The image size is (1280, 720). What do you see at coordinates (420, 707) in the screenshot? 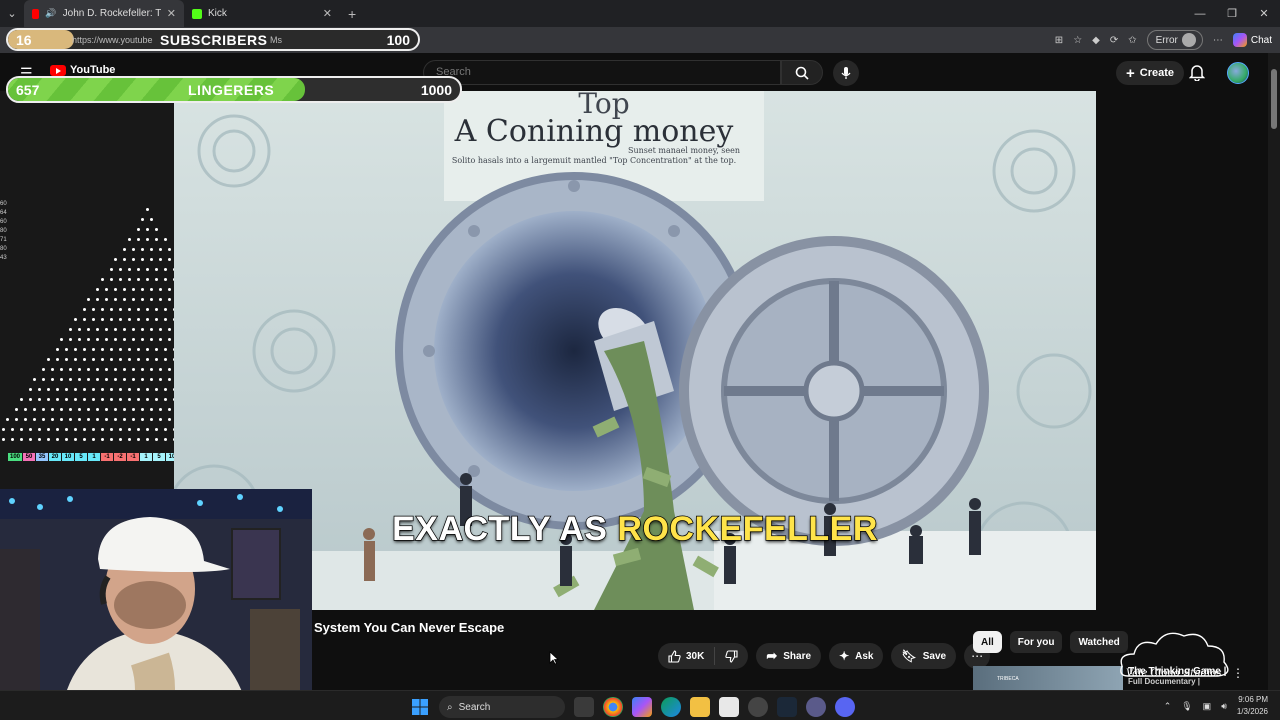
I see `windows-start-icon` at bounding box center [420, 707].